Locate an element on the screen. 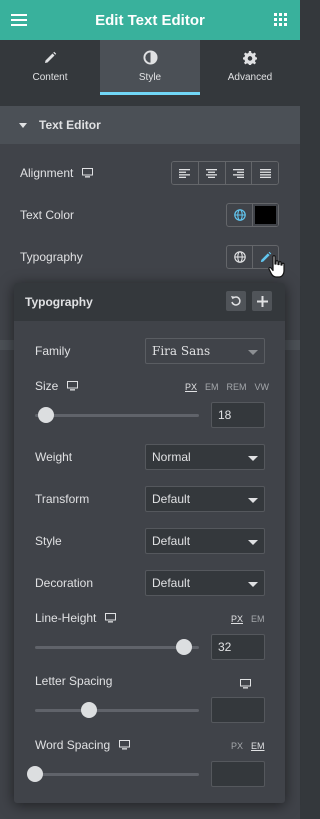 Image resolution: width=320 pixels, height=819 pixels. weight-label: Weight is located at coordinates (54, 457).